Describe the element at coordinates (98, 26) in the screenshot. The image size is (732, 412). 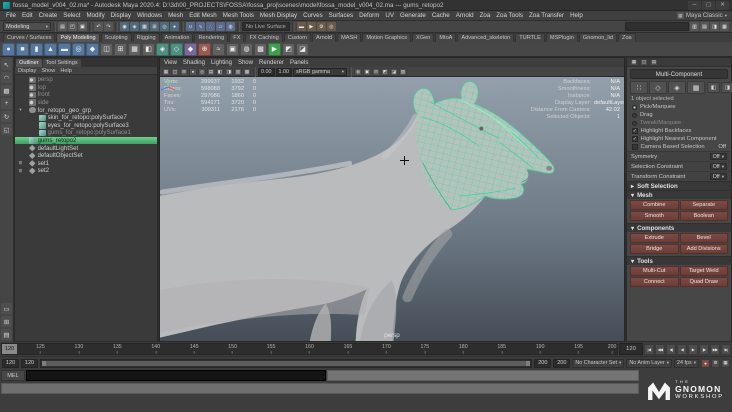
I see `undo-redo-icon: ↶` at that location.